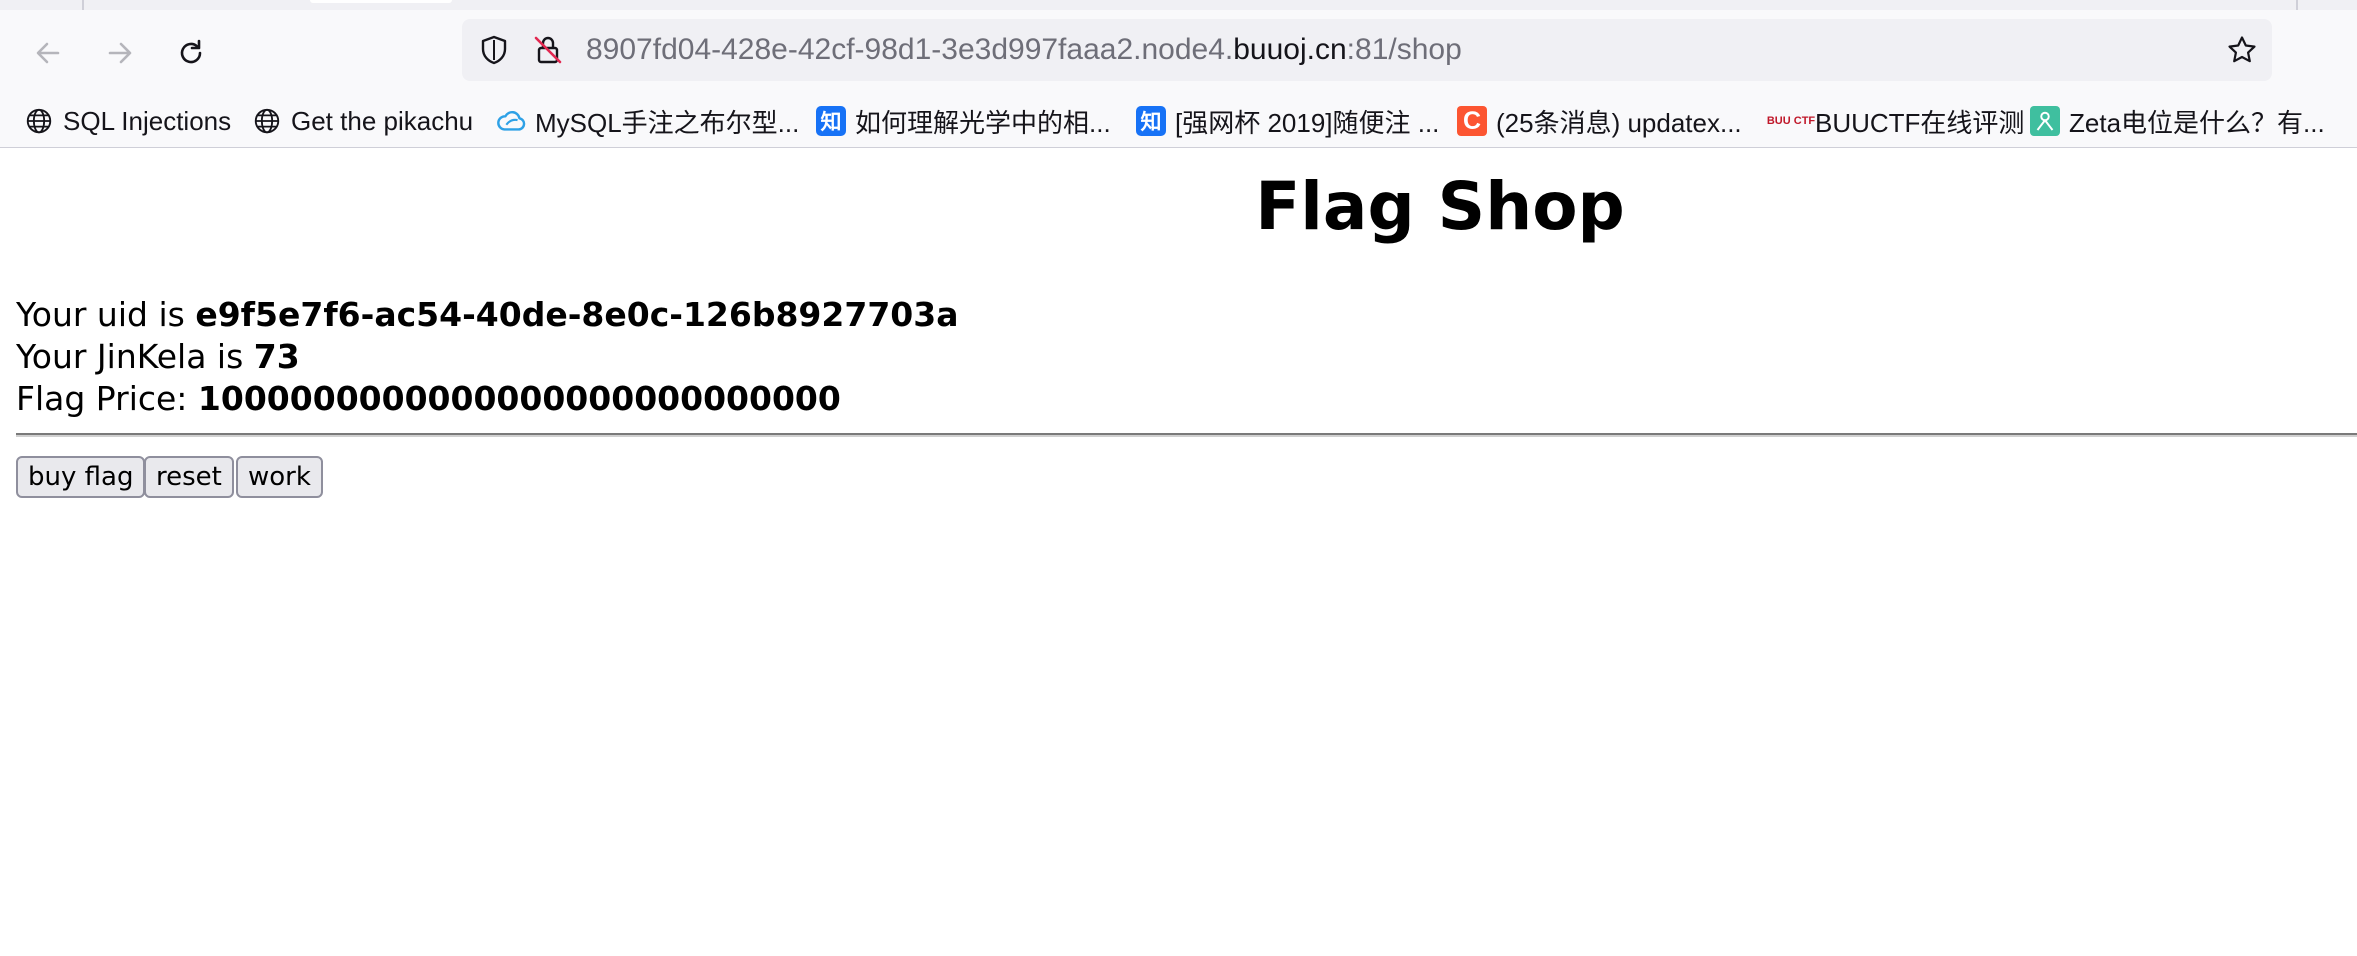 Image resolution: width=2357 pixels, height=956 pixels. I want to click on work-button: work, so click(279, 477).